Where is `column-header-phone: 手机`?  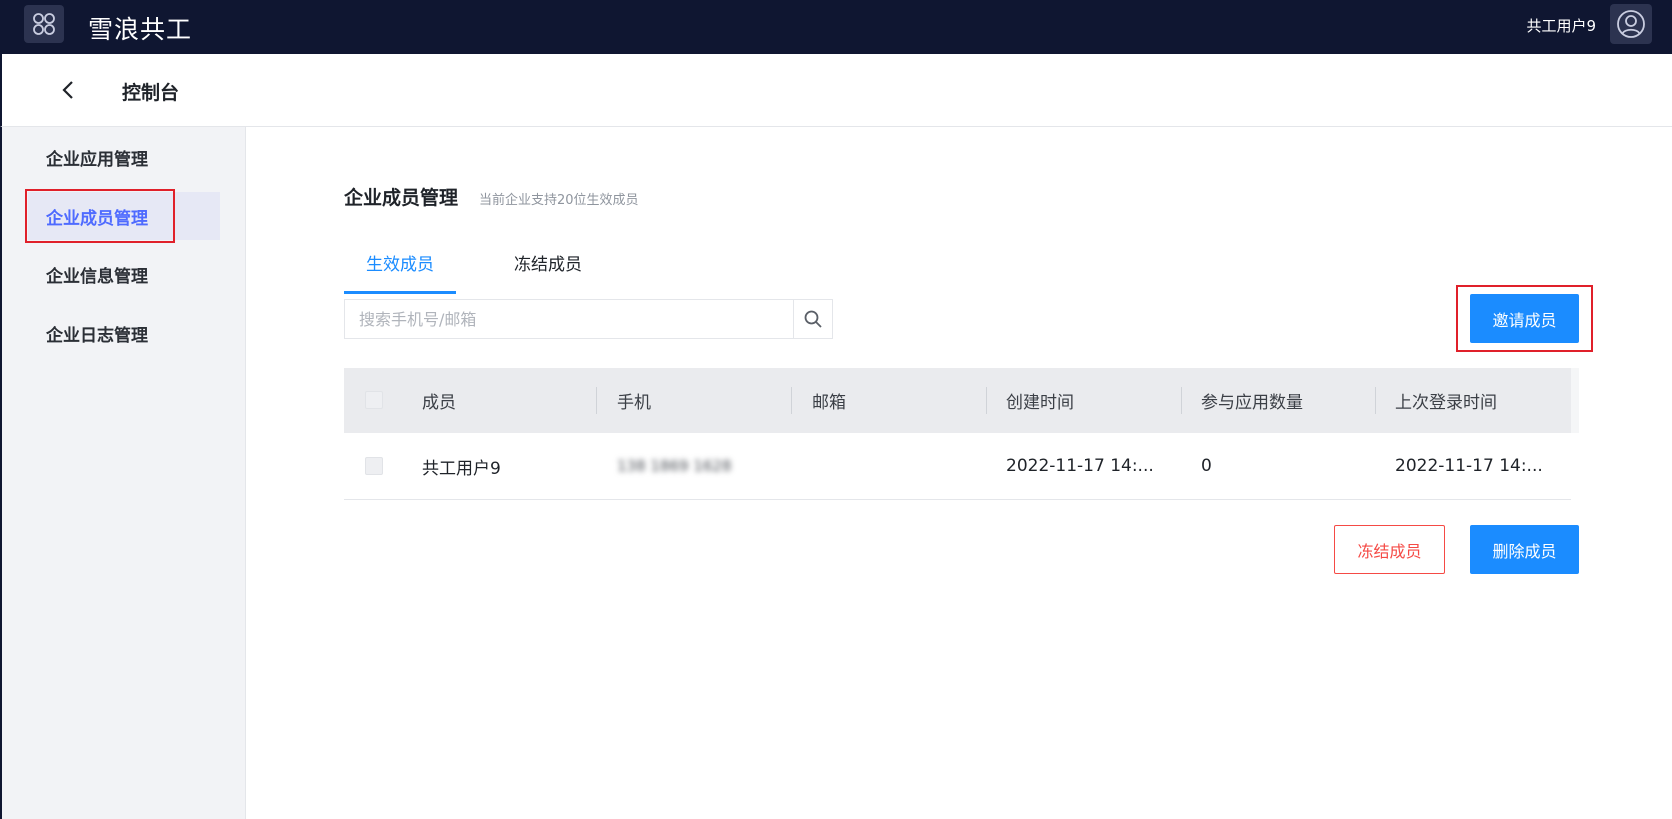 column-header-phone: 手机 is located at coordinates (634, 400).